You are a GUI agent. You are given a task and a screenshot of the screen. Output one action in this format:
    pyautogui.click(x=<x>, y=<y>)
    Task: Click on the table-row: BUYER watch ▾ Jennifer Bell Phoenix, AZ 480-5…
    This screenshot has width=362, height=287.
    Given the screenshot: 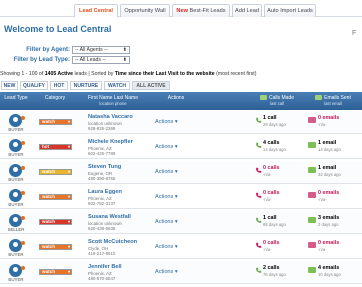 What is the action you would take?
    pyautogui.click(x=181, y=272)
    